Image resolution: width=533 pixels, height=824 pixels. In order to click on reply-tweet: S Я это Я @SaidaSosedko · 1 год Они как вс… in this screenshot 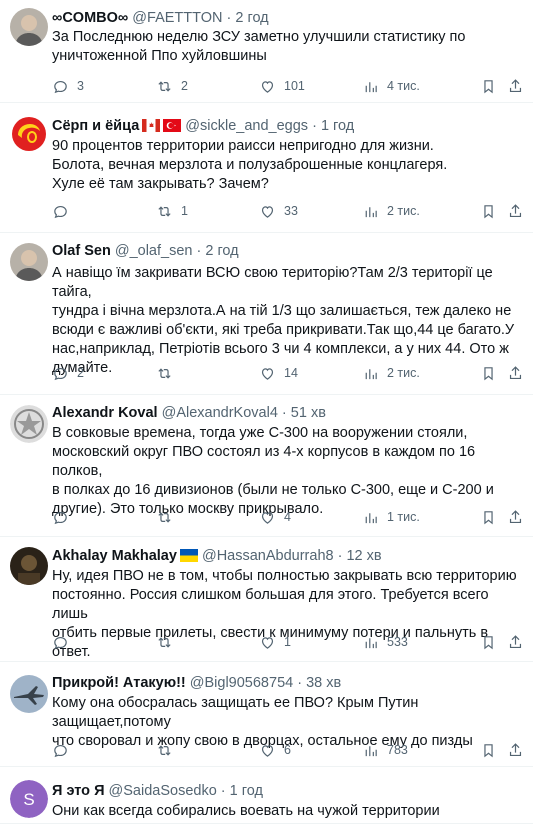, I will do `click(266, 795)`.